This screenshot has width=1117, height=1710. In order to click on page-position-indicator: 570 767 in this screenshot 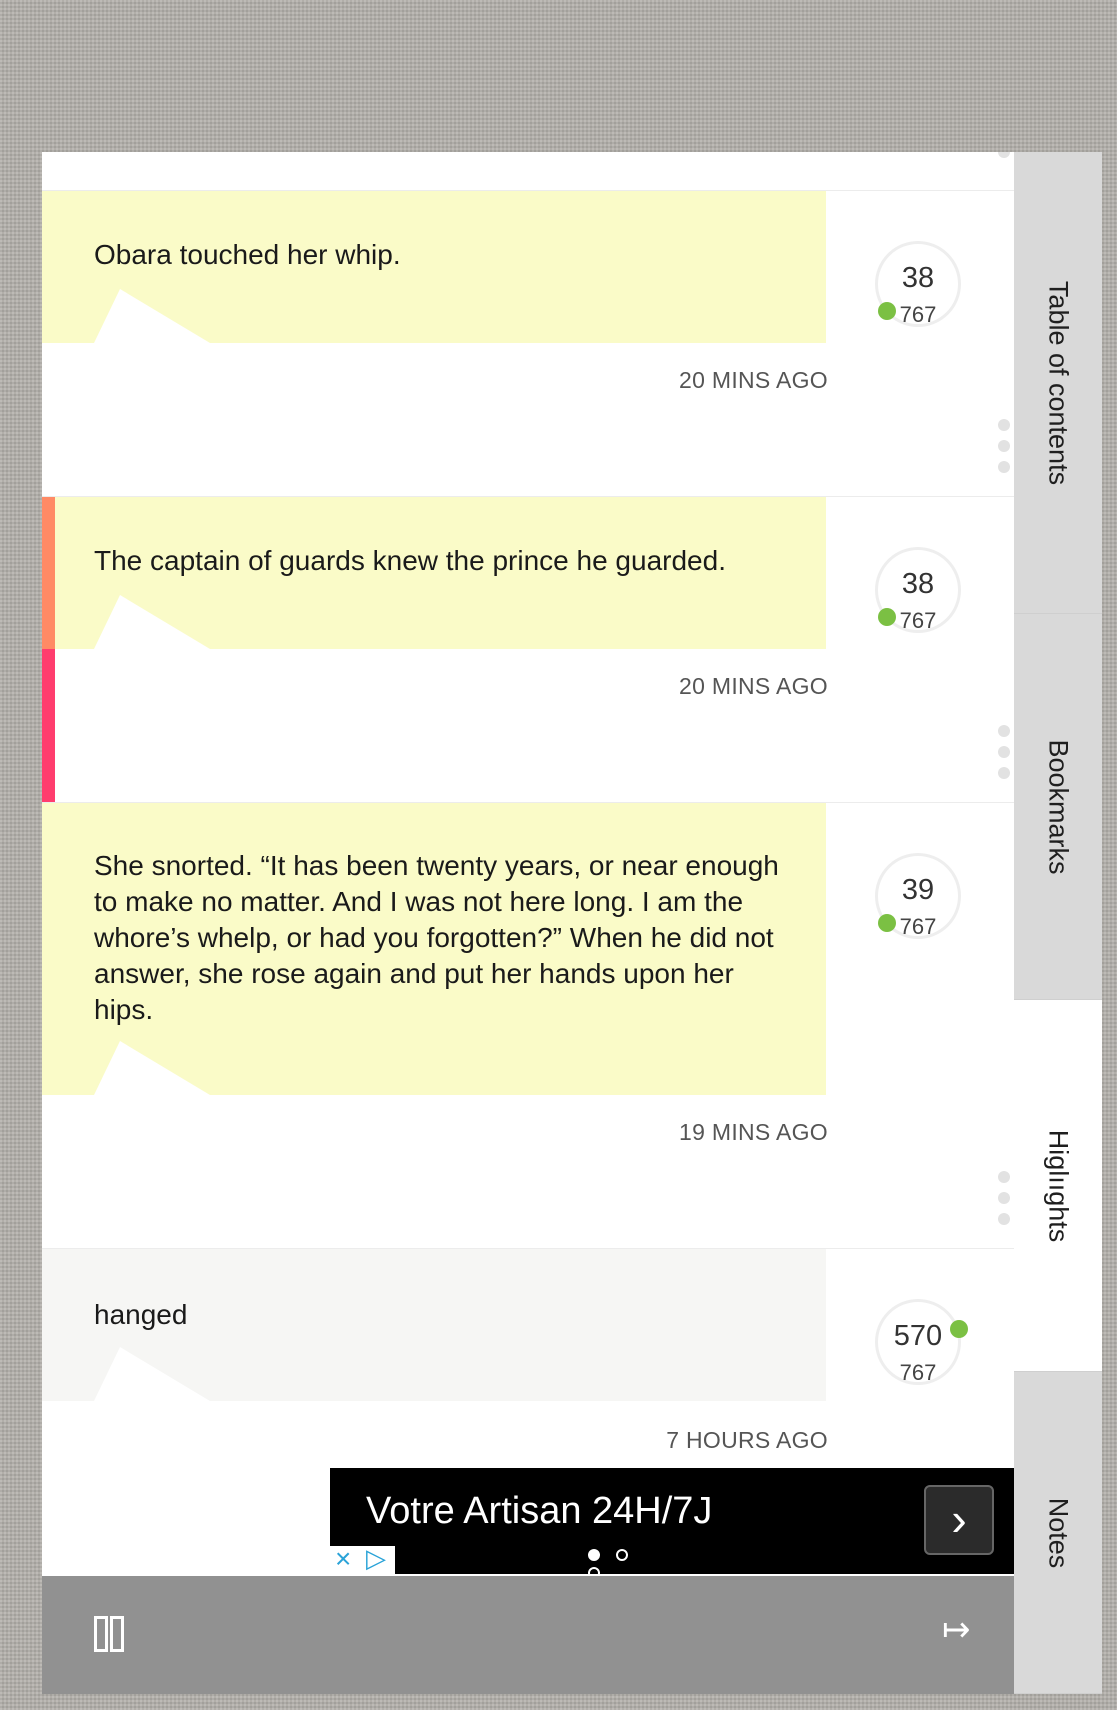, I will do `click(921, 1342)`.